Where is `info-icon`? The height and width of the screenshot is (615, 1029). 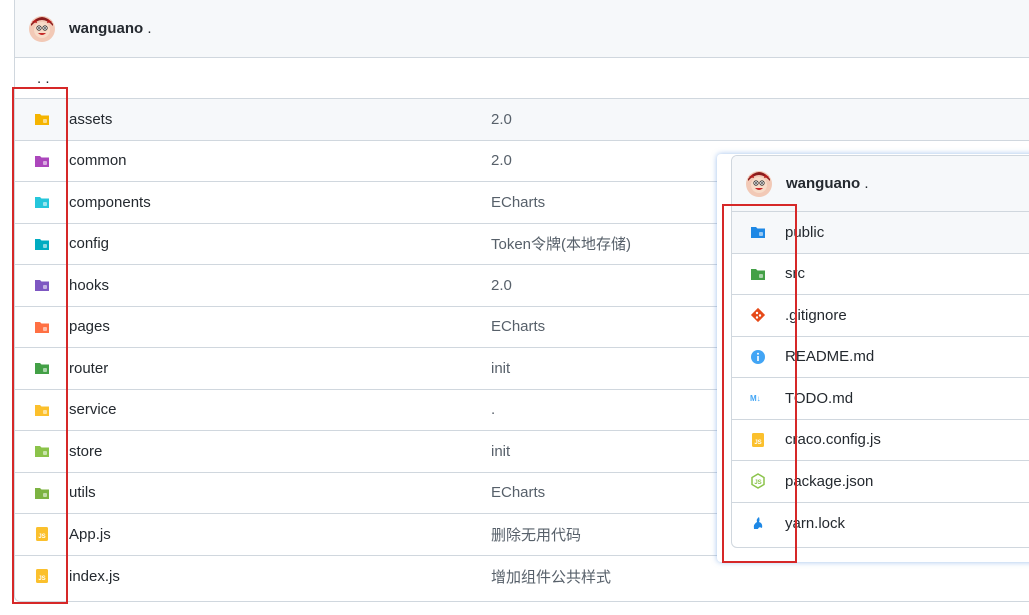 info-icon is located at coordinates (758, 357).